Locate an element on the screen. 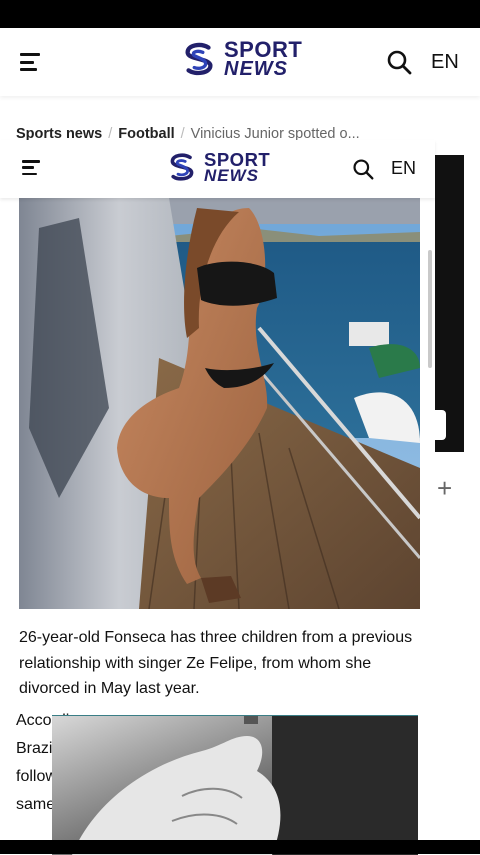 The width and height of the screenshot is (480, 855). floating-video-player is located at coordinates (235, 785).